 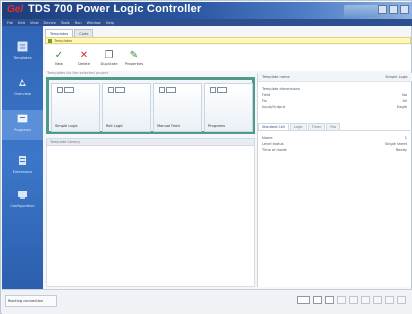 What do you see at coordinates (22, 46) in the screenshot?
I see `templates-icon` at bounding box center [22, 46].